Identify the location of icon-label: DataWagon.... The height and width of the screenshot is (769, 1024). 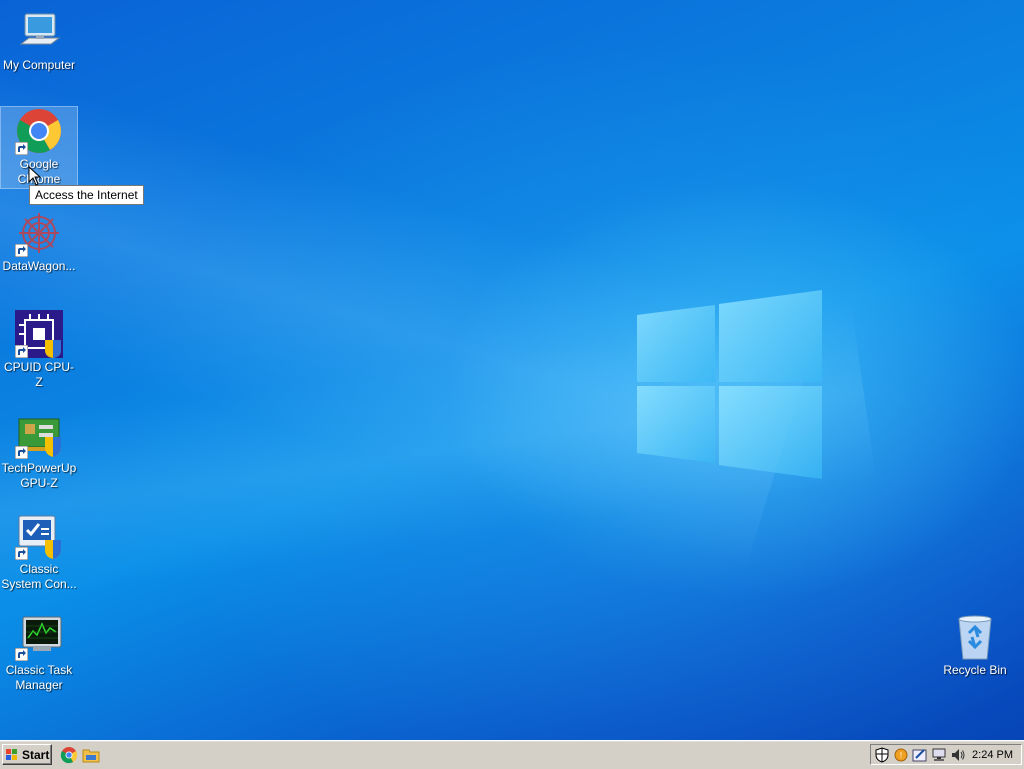
(39, 266).